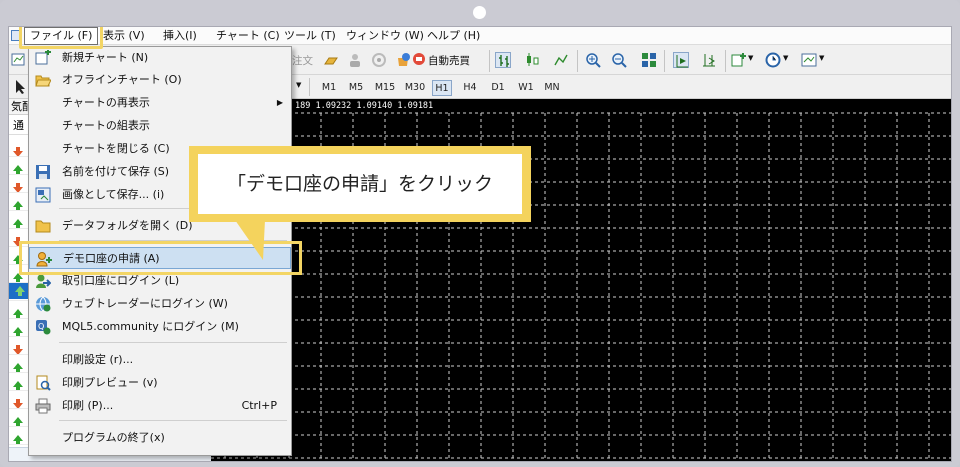  Describe the element at coordinates (160, 58) in the screenshot. I see `file-menu-item-0: 新規チャート (N)` at that location.